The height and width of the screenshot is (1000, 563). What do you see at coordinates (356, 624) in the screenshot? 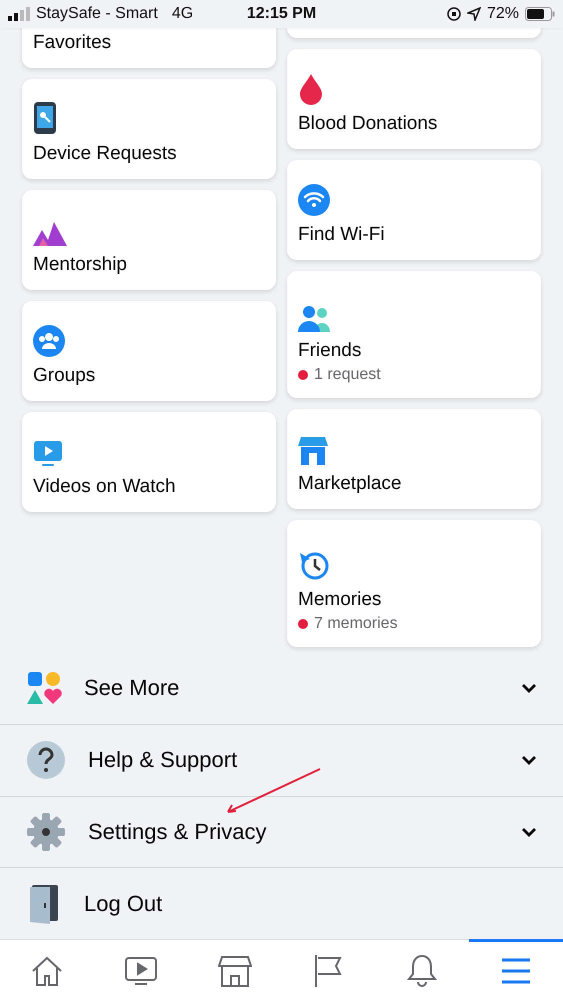
I see `shortcut-subtitle: 7 memories` at bounding box center [356, 624].